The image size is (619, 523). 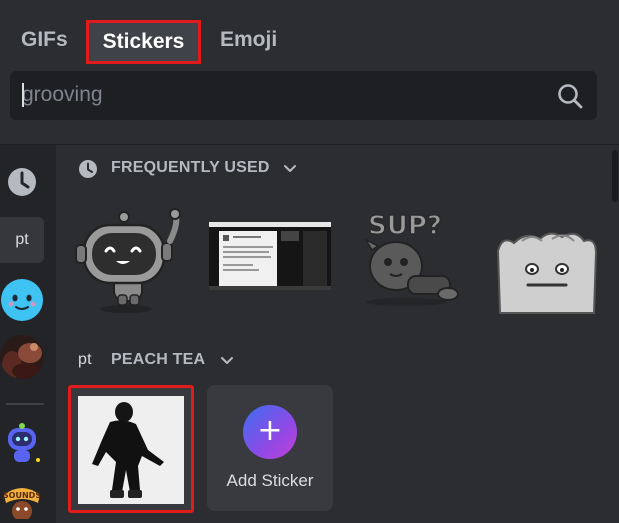 I want to click on tab-emoji: Emoji, so click(x=248, y=40).